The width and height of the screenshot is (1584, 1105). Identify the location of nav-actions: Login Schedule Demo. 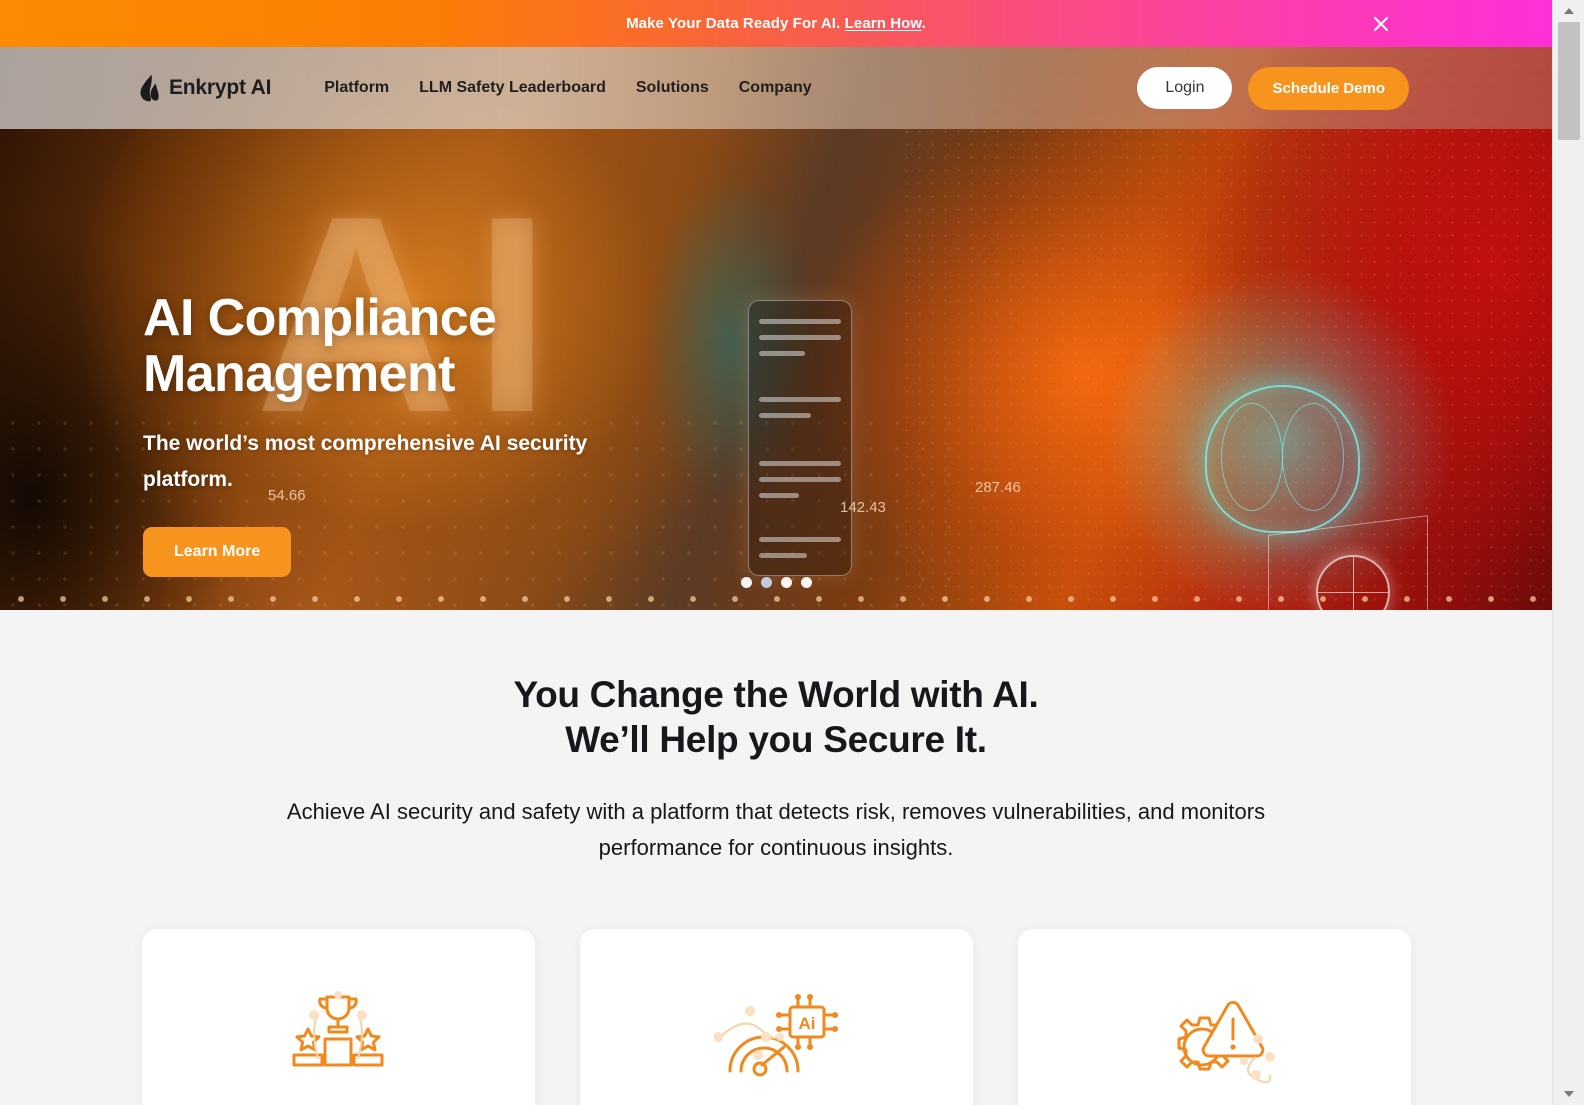
(1273, 88).